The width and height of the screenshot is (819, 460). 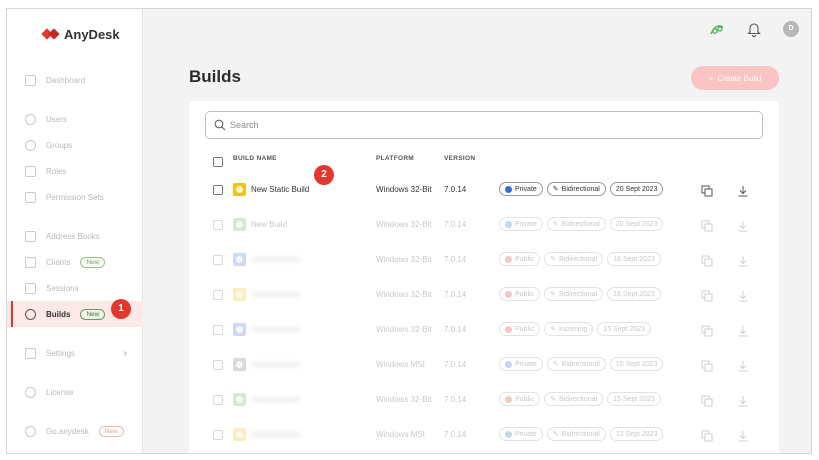 What do you see at coordinates (711, 78) in the screenshot?
I see `plus-icon: +` at bounding box center [711, 78].